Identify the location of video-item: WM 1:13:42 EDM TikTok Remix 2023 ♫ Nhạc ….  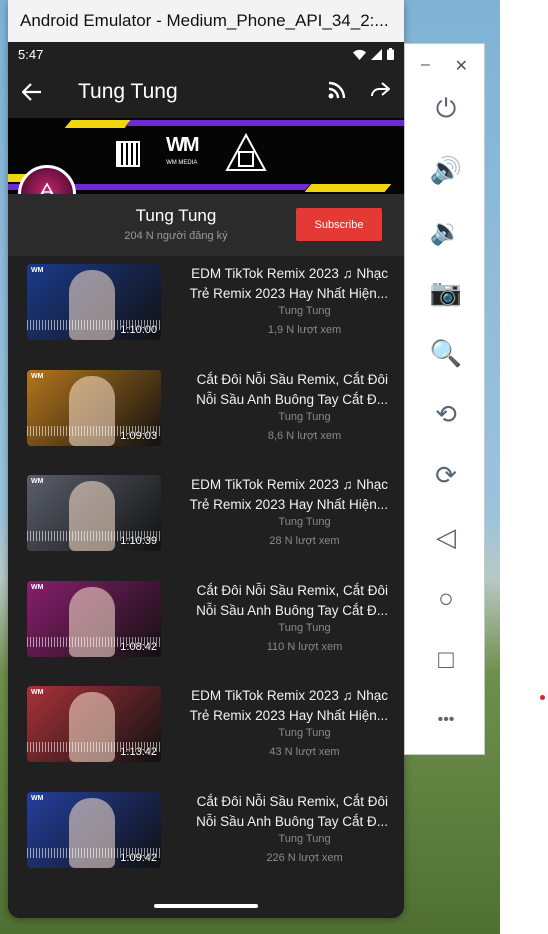
(206, 731).